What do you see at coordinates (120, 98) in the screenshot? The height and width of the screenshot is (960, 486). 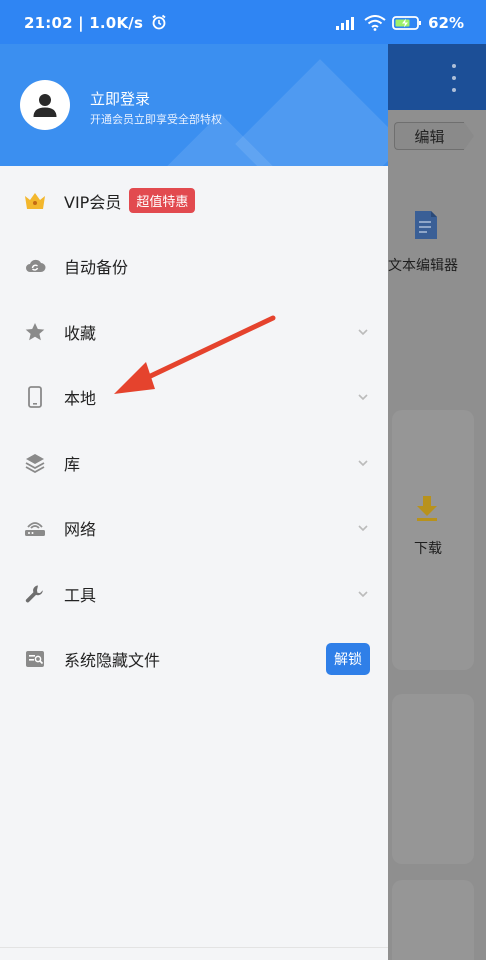 I see `login-title: 立即登录` at bounding box center [120, 98].